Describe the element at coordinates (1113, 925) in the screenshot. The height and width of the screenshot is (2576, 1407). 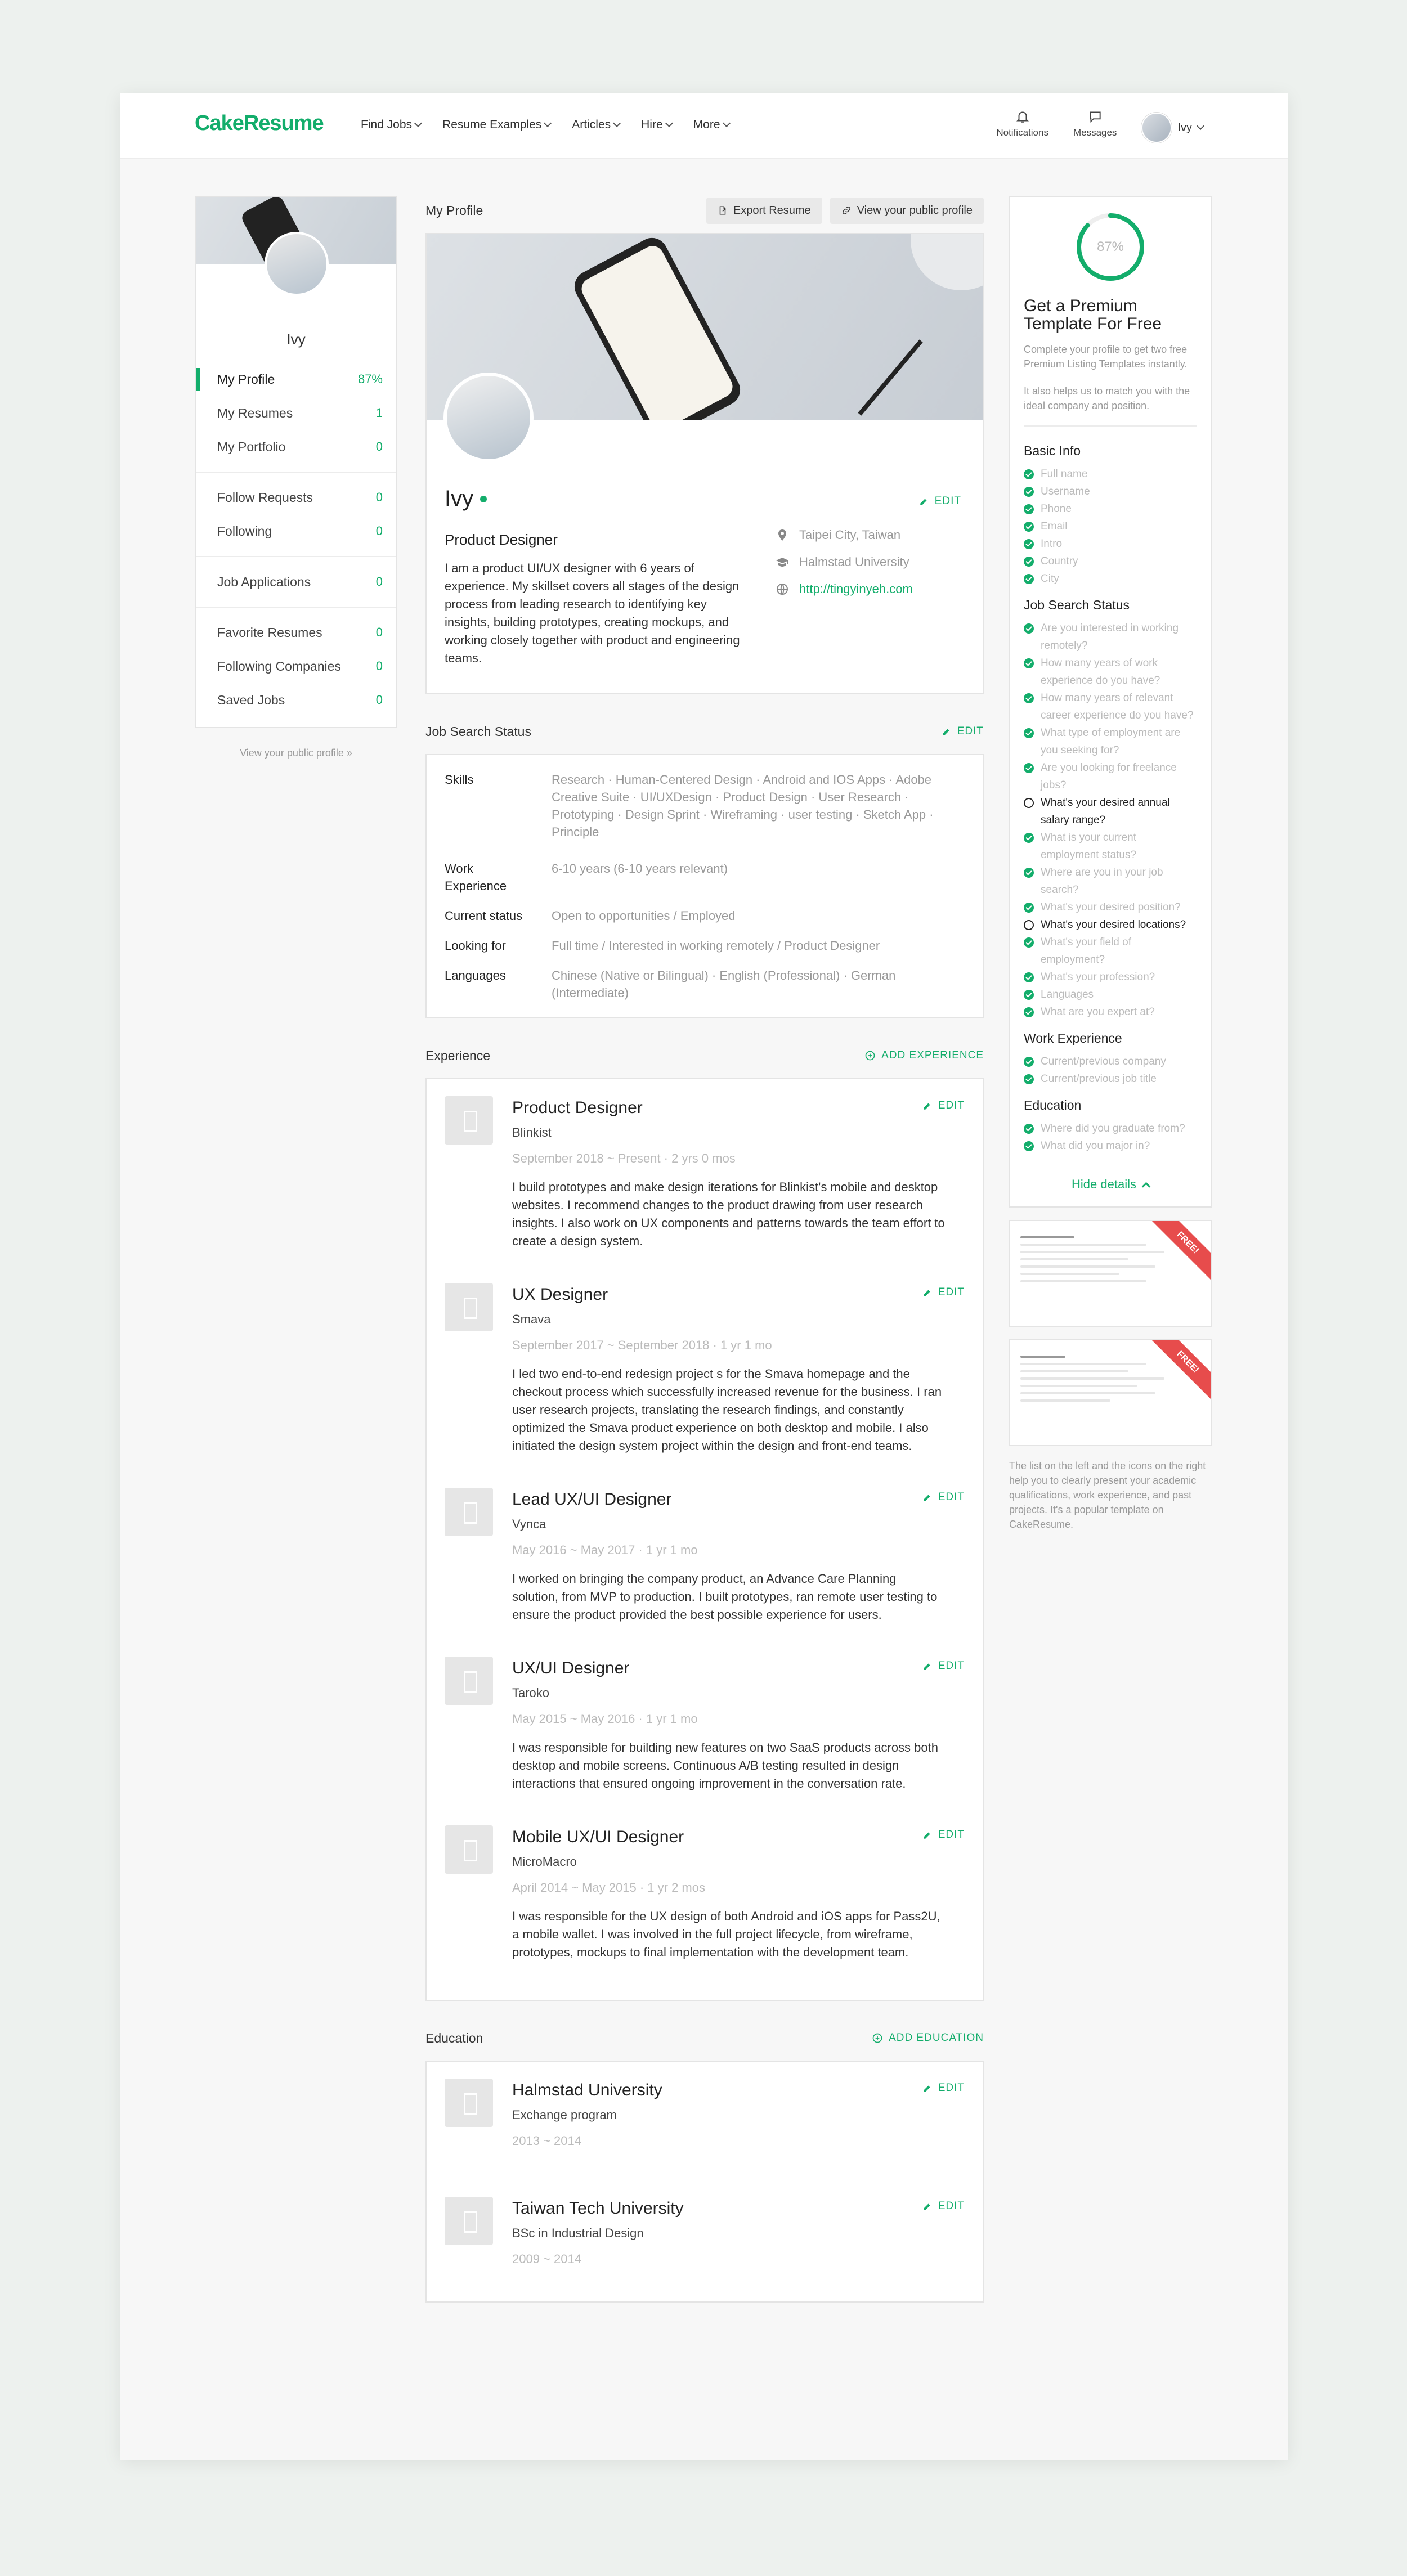
I see `checklist-item-label: What's your desired locations?` at that location.